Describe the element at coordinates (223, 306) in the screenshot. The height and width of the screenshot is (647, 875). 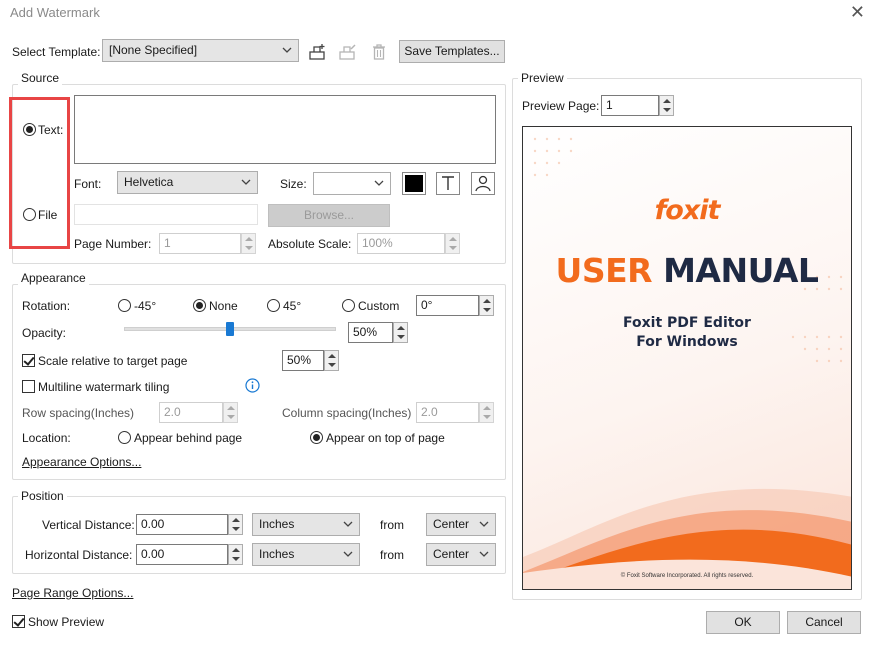
I see `rotation-none-label: None` at that location.